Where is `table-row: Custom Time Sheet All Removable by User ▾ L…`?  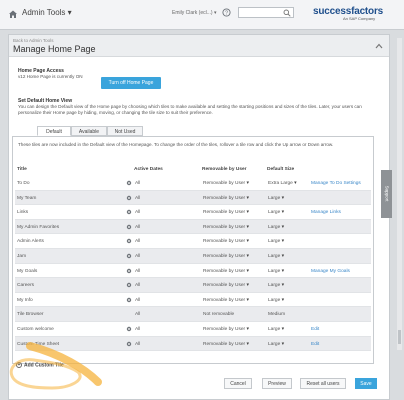 table-row: Custom Time Sheet All Removable by User ▾ L… is located at coordinates (193, 344).